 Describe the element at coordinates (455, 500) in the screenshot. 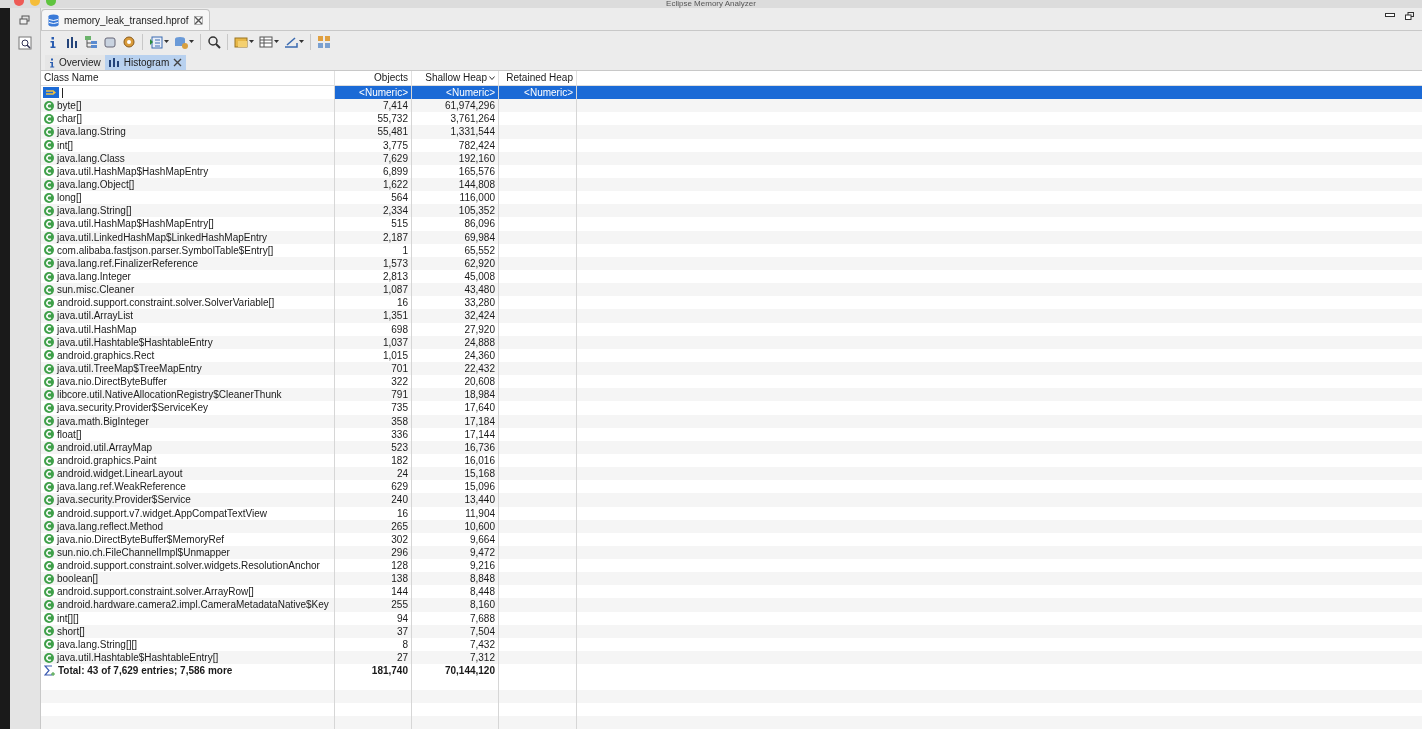

I see `table-cell: 13,440` at that location.